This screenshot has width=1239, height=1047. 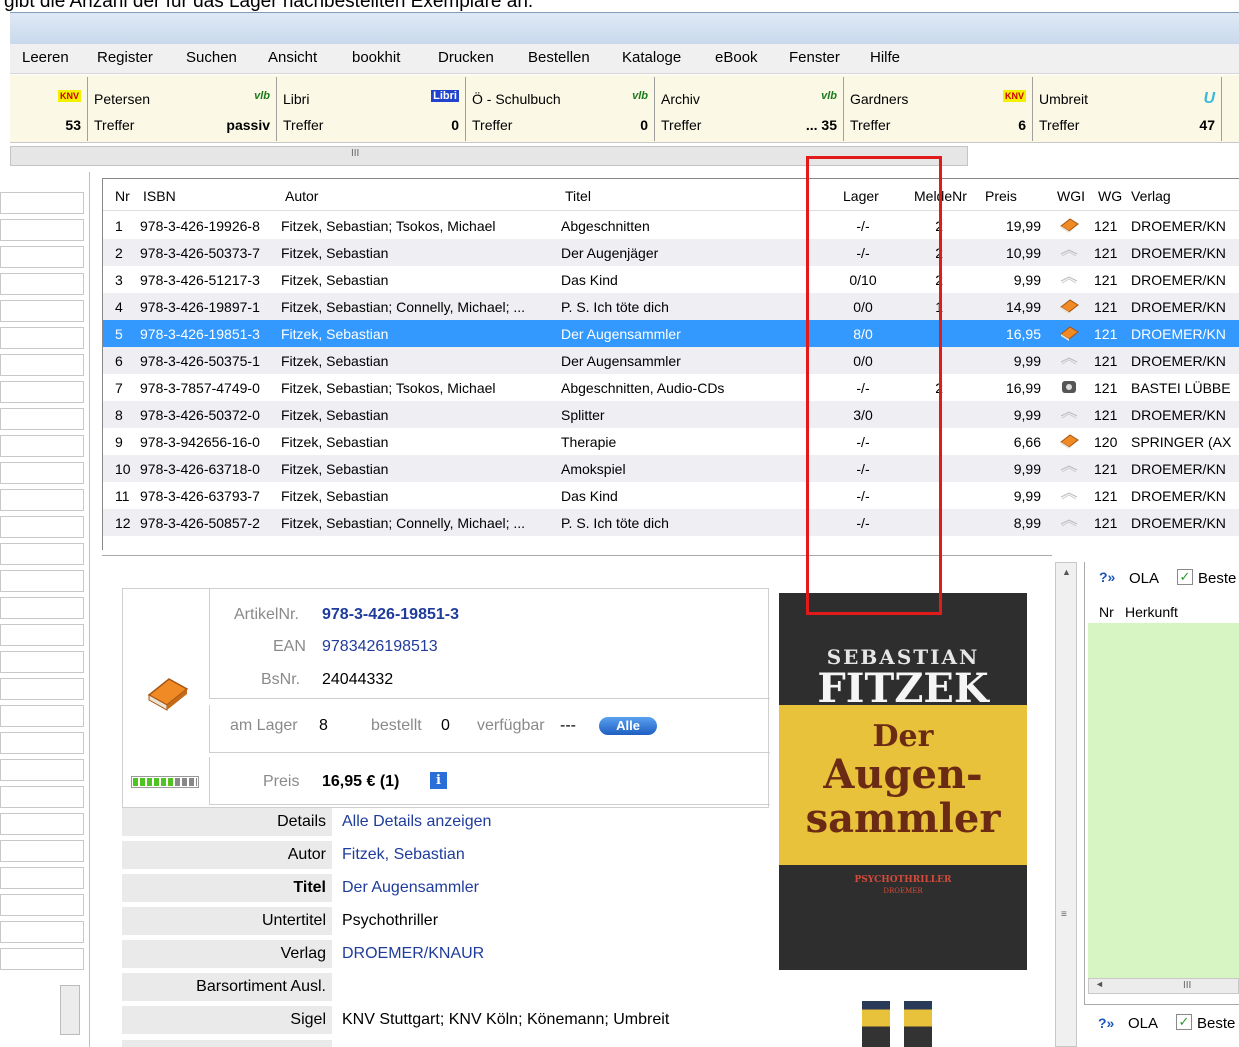 What do you see at coordinates (376, 57) in the screenshot?
I see `menu-bookhit: bookhit` at bounding box center [376, 57].